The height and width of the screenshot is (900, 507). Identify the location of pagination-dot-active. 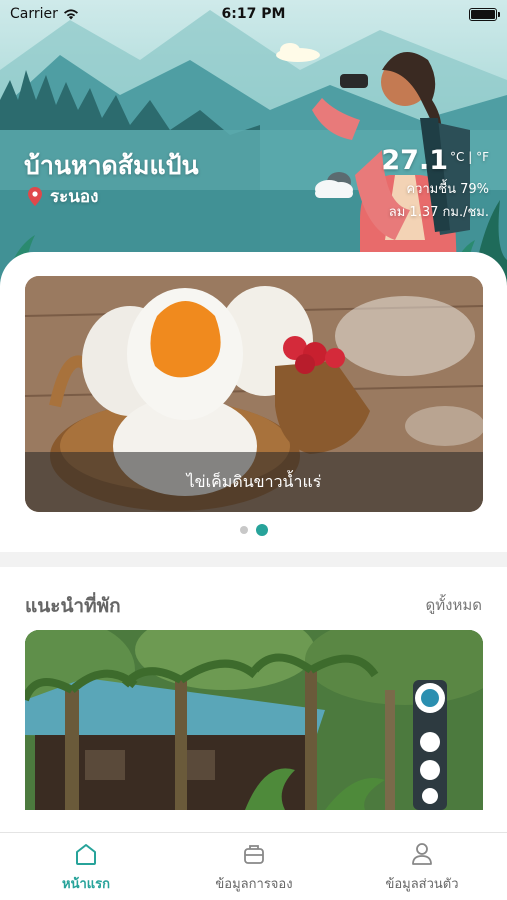
(261, 530).